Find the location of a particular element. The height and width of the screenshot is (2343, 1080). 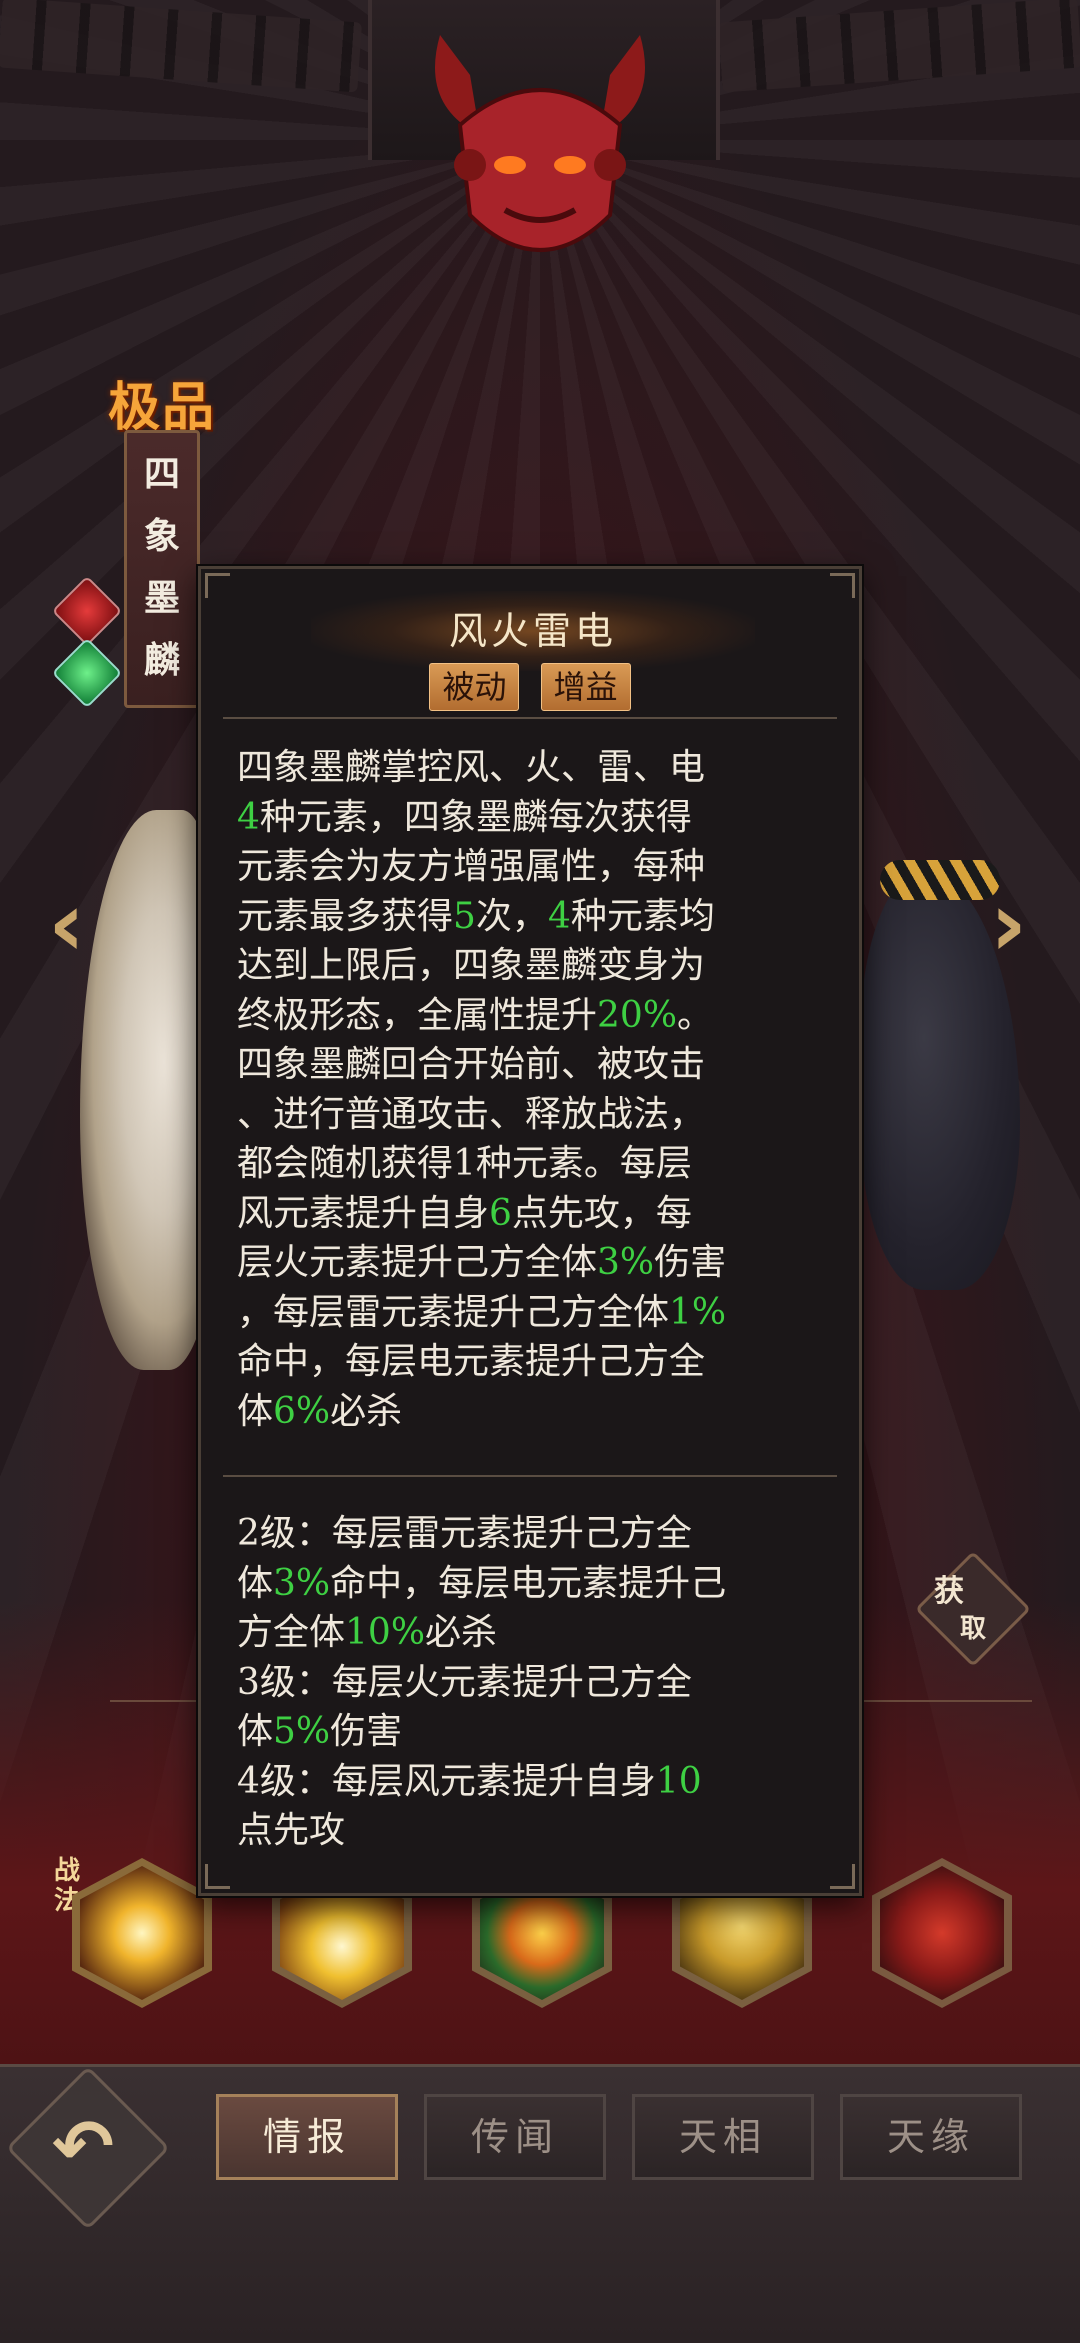

skill-tag-buff: 增益 is located at coordinates (585, 687).